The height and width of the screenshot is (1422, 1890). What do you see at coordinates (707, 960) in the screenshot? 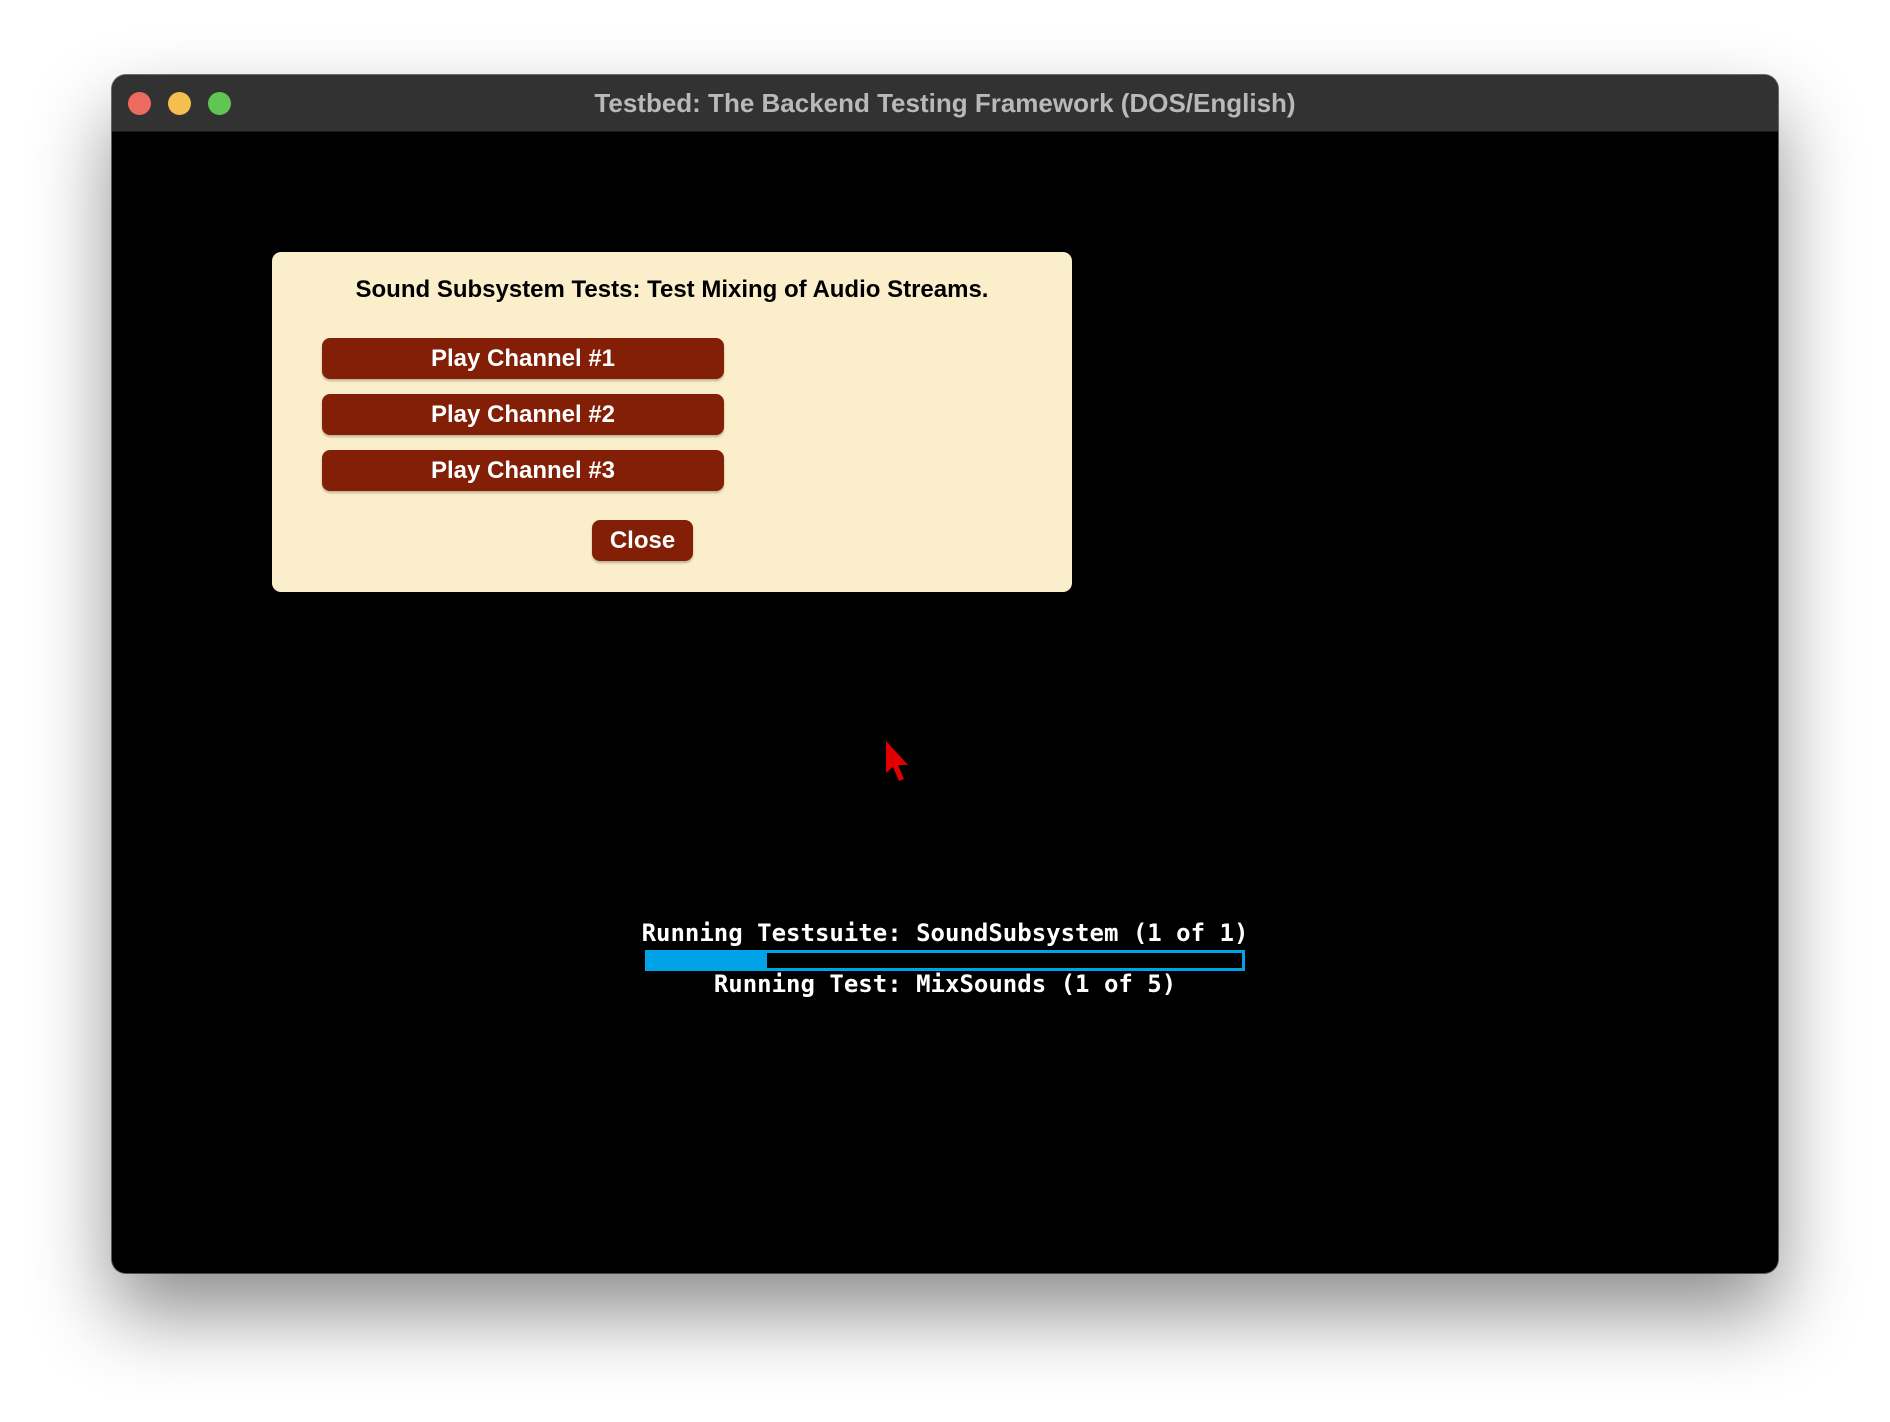
I see `progress-fill` at bounding box center [707, 960].